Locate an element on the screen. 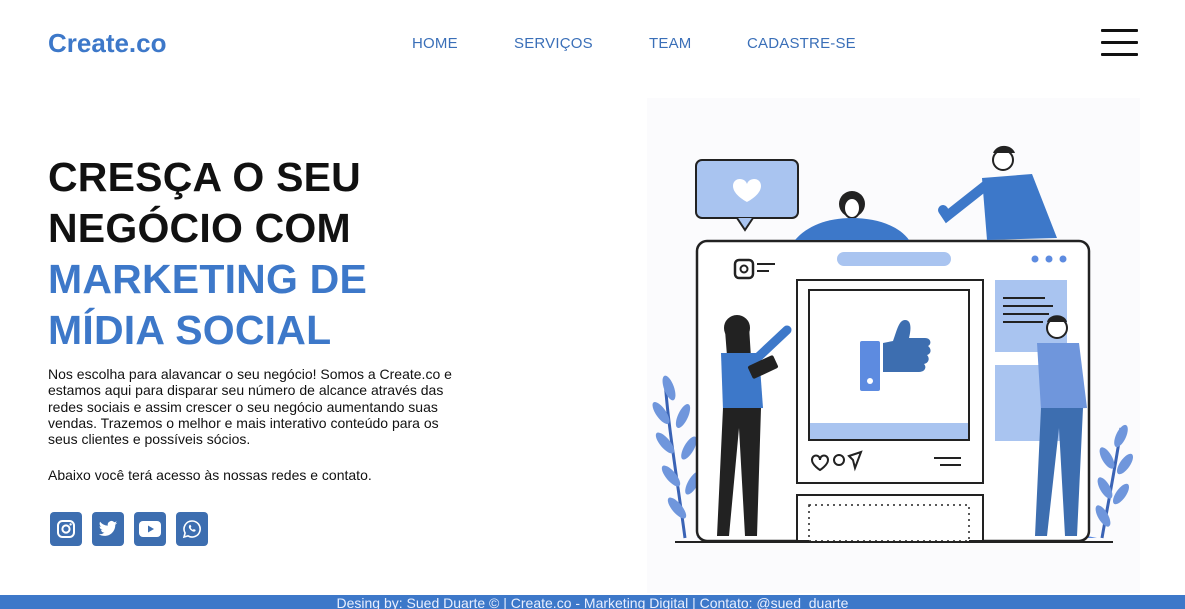 This screenshot has height=609, width=1185. whatsapp-icon is located at coordinates (192, 529).